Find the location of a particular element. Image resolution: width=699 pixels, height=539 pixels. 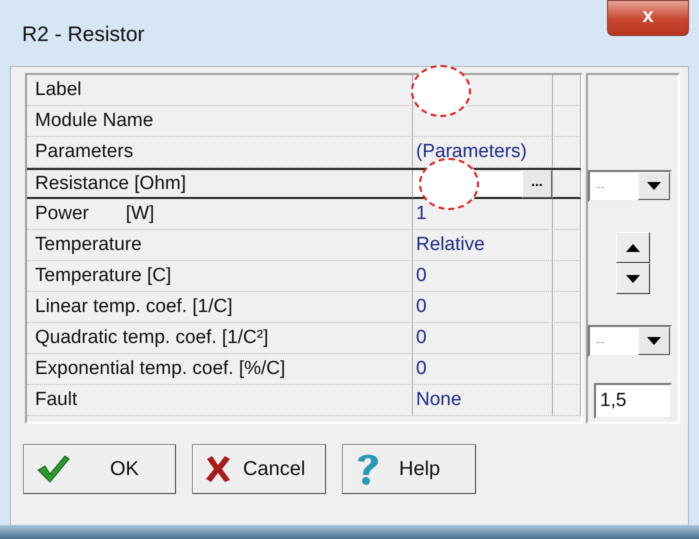

property-name: Temperature [C] is located at coordinates (103, 276).